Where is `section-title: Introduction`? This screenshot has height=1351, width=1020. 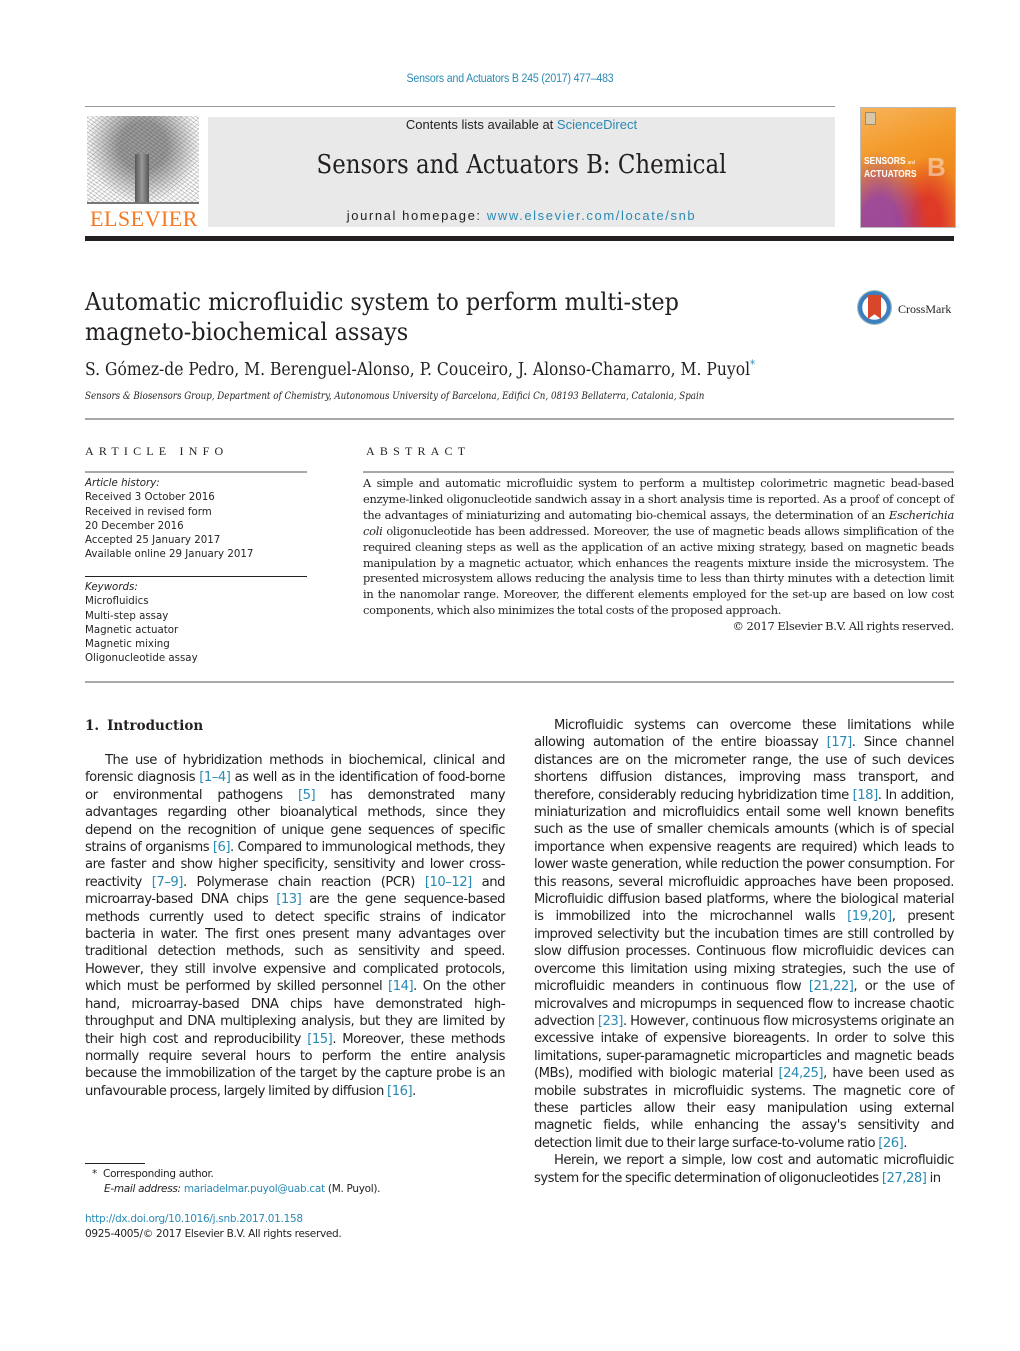
section-title: Introduction is located at coordinates (155, 726).